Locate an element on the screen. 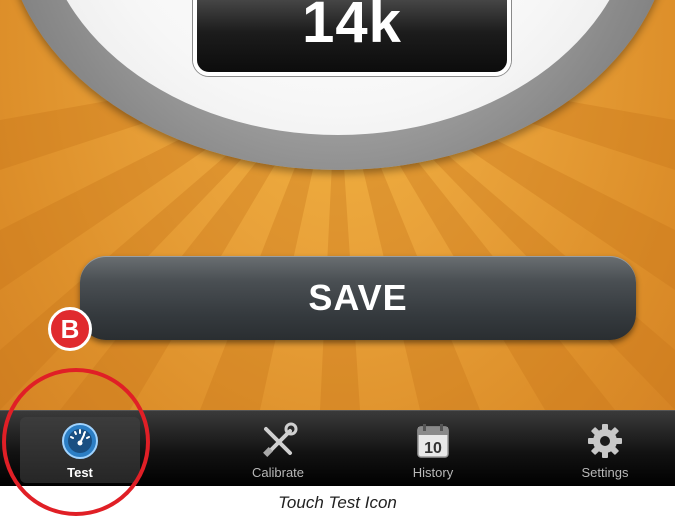 Image resolution: width=675 pixels, height=520 pixels. tab-calibrate: Calibrate is located at coordinates (278, 450).